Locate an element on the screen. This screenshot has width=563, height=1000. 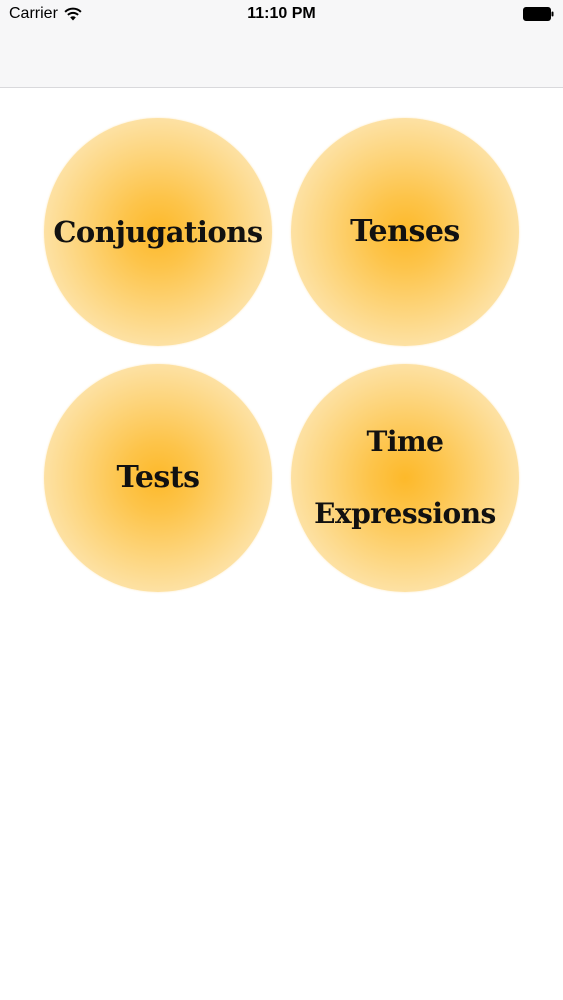
battery-icon is located at coordinates (538, 14).